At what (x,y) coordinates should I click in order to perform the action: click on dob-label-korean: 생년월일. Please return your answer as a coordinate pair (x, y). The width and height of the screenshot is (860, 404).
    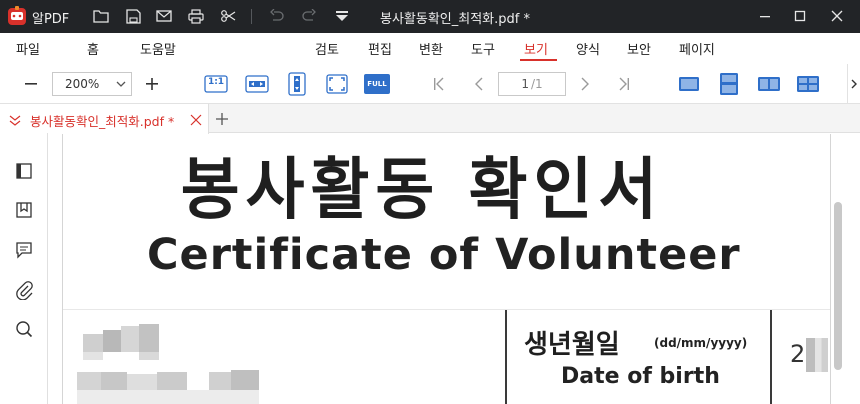
    Looking at the image, I should click on (572, 345).